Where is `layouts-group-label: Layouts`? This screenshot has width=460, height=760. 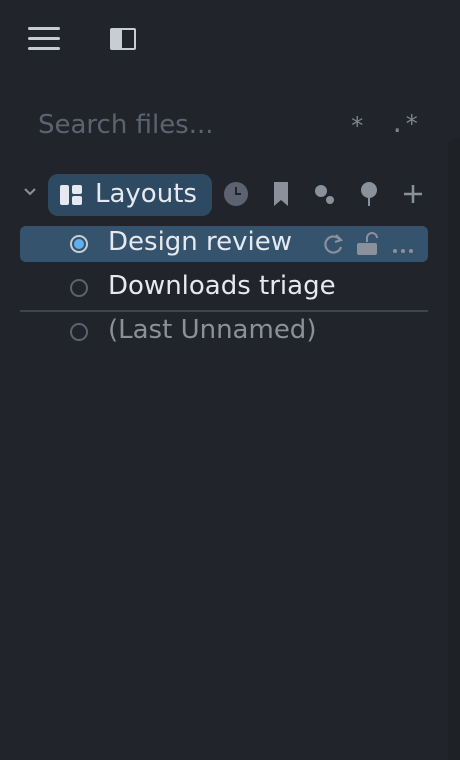 layouts-group-label: Layouts is located at coordinates (146, 194).